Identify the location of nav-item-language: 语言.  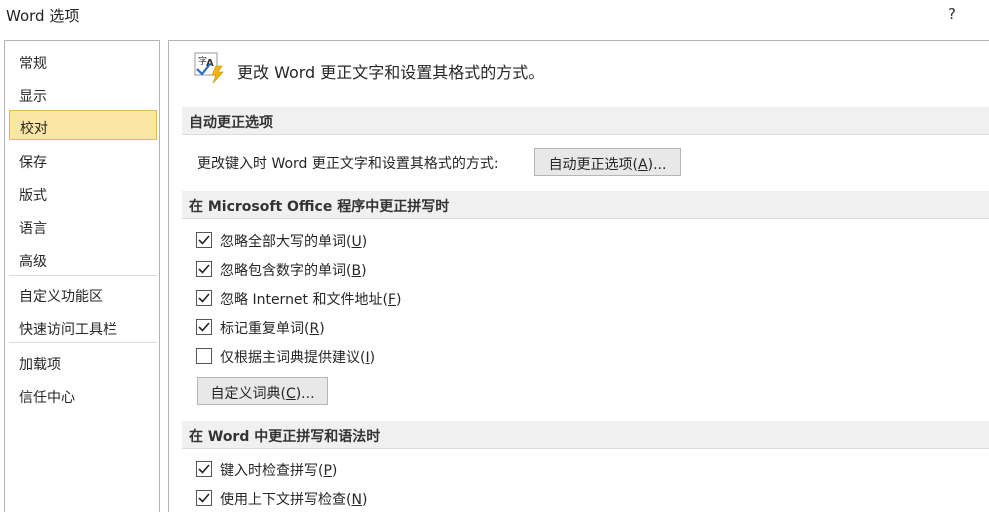
(83, 226).